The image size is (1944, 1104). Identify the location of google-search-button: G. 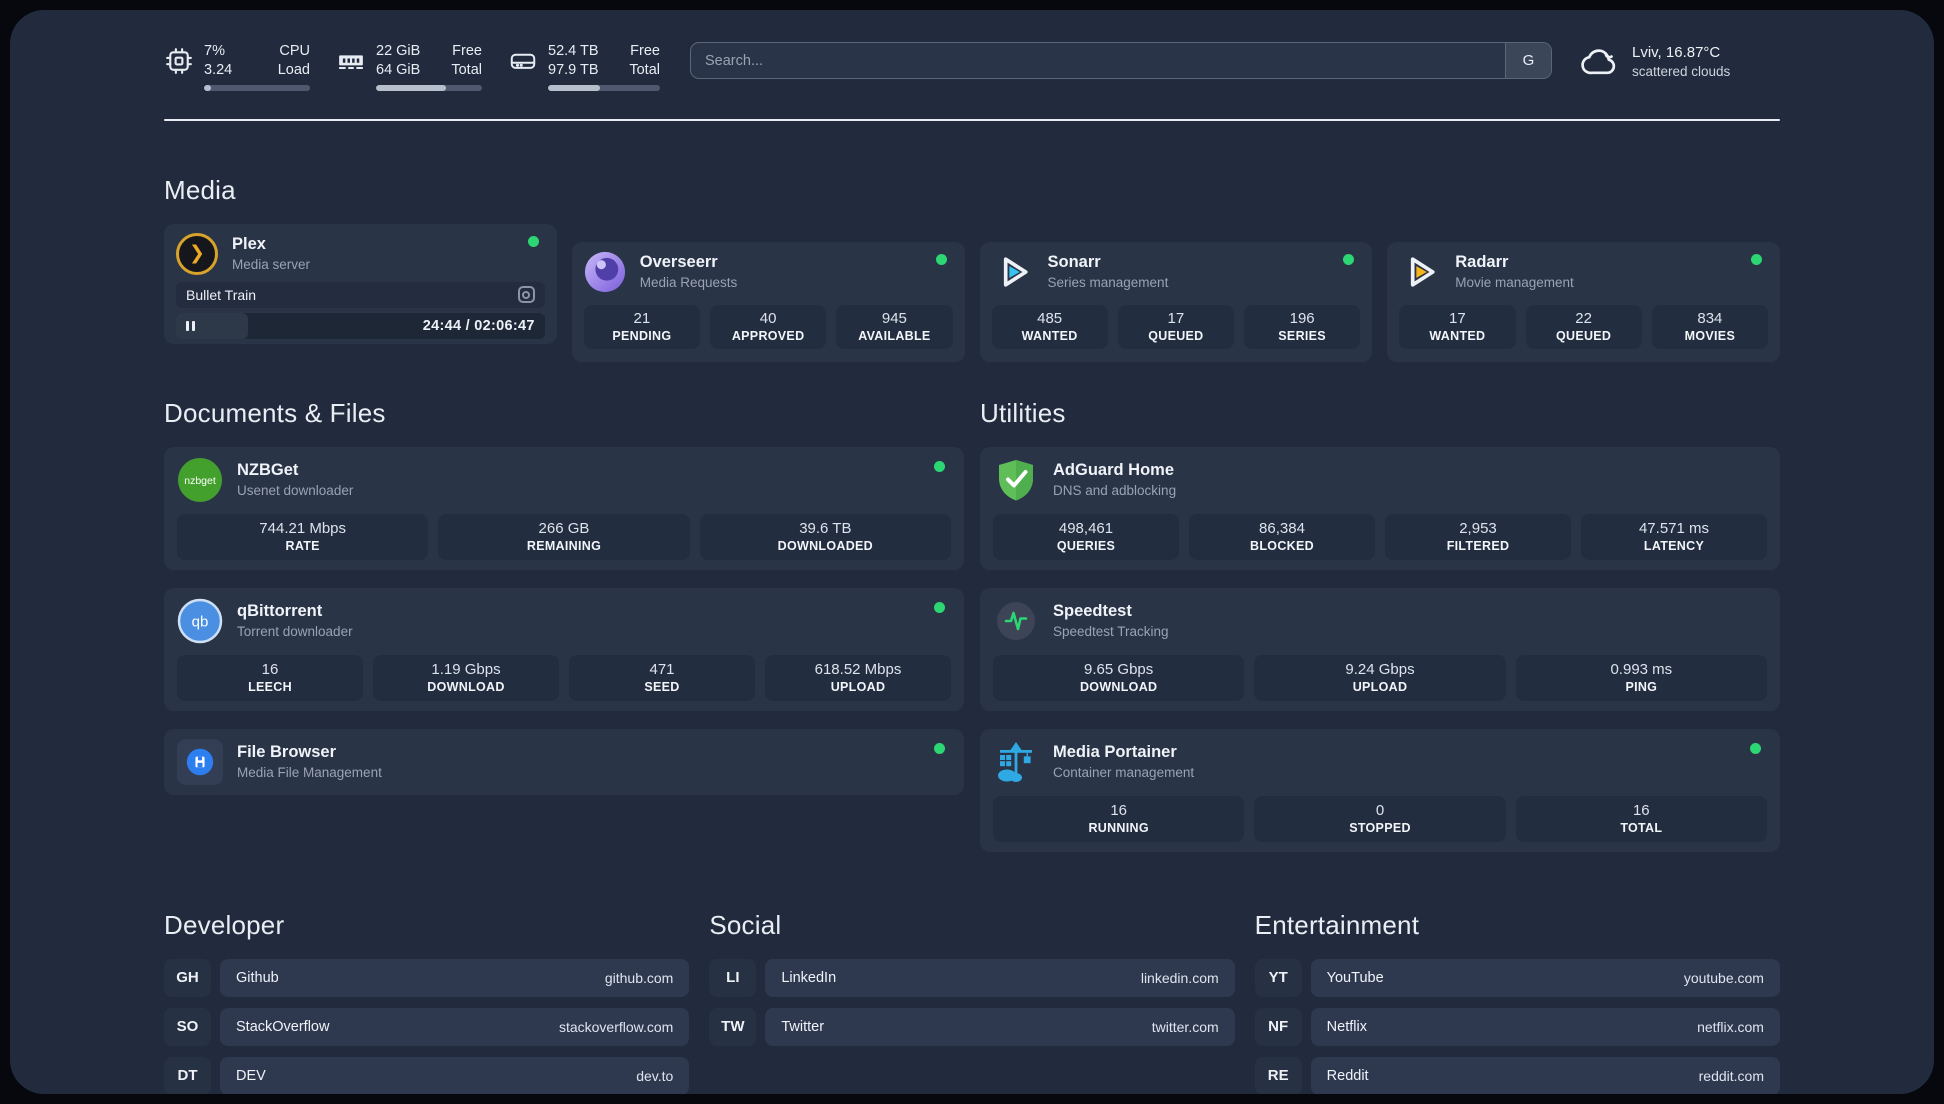
(1528, 60).